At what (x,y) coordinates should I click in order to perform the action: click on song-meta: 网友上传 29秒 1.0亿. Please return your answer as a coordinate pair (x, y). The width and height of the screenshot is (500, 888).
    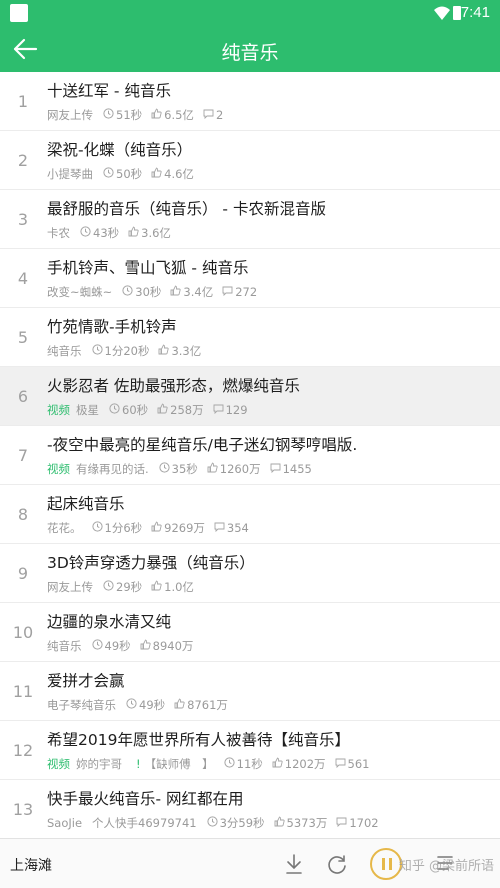
    Looking at the image, I should click on (269, 587).